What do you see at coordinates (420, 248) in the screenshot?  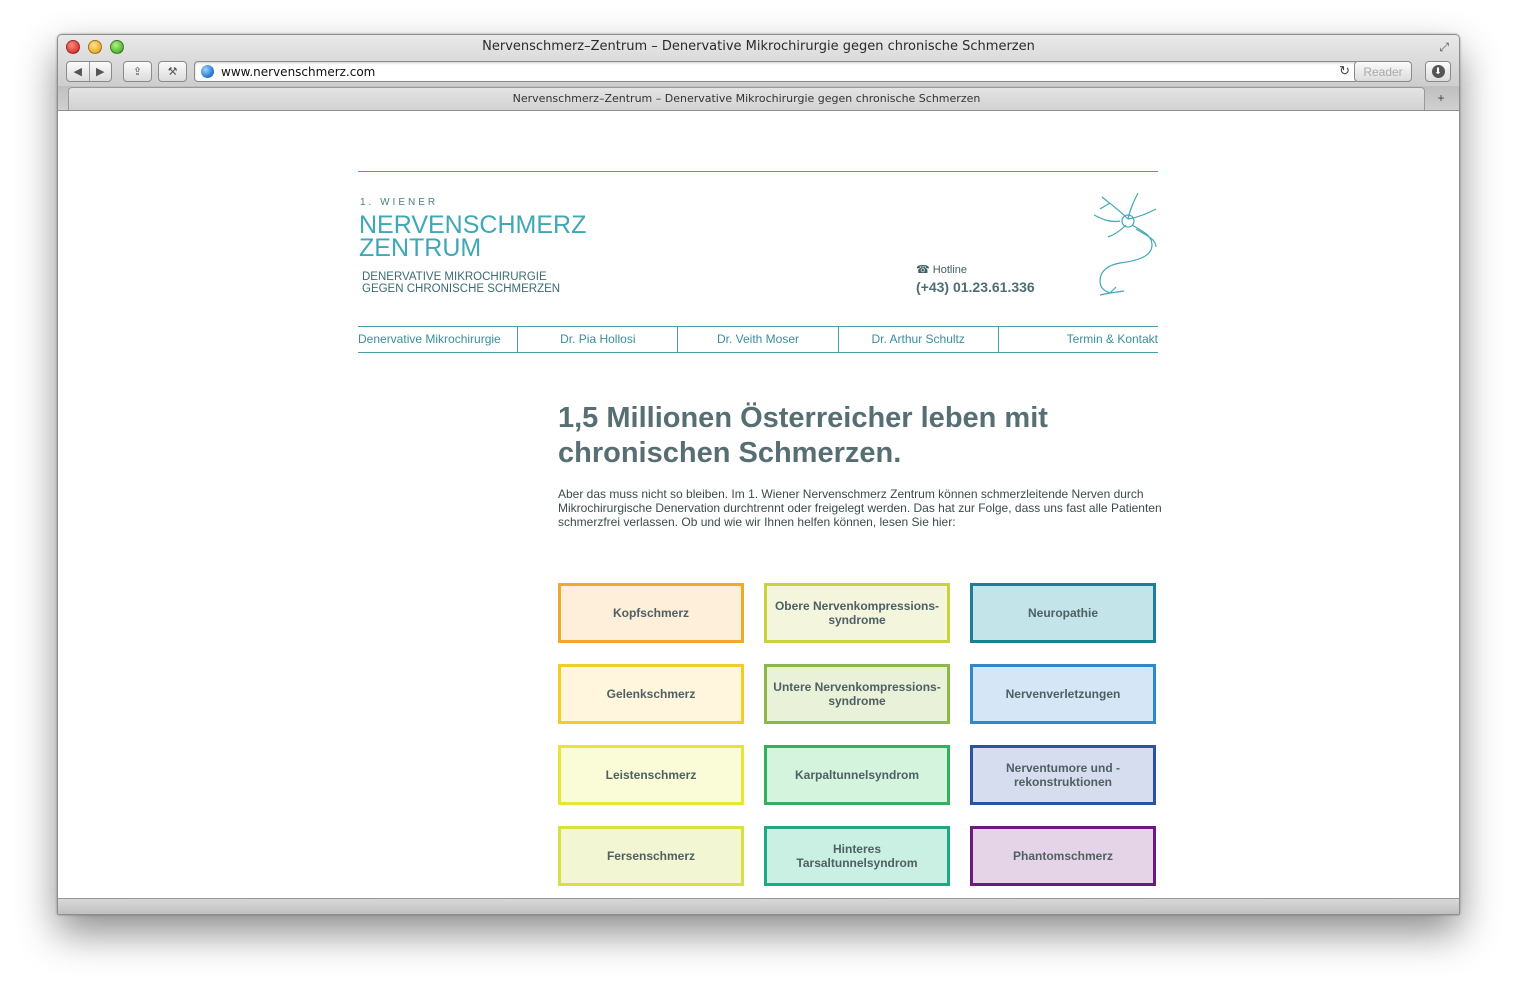 I see `logo-line-2: ZENTRUM` at bounding box center [420, 248].